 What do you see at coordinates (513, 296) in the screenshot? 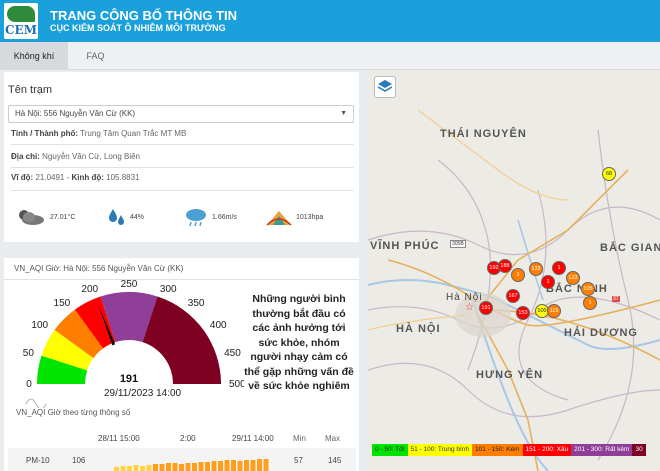
I see `aqi-marker: 167` at bounding box center [513, 296].